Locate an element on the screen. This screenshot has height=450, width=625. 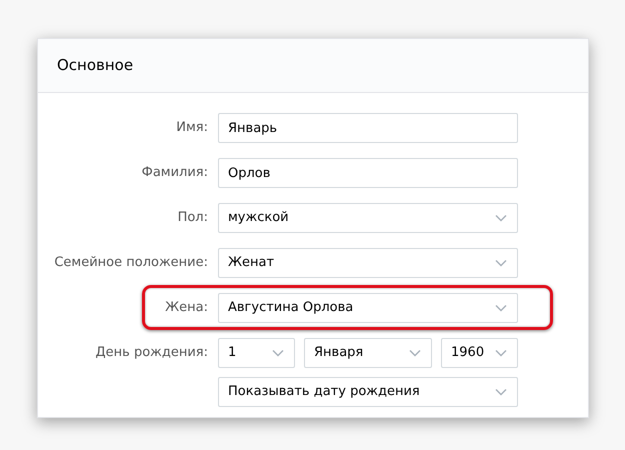
dropdown: Января is located at coordinates (368, 353).